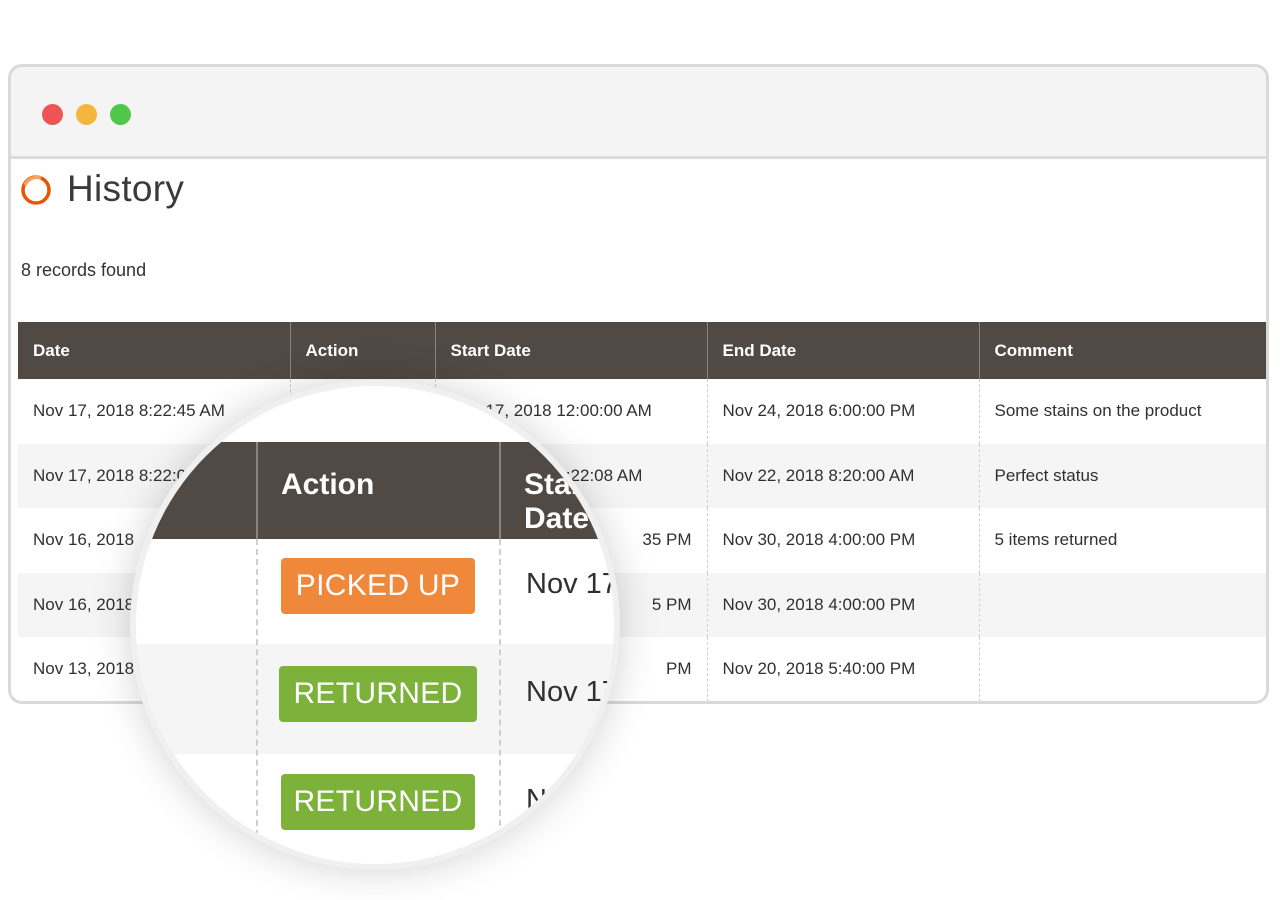 This screenshot has width=1280, height=900. I want to click on page-title: History, so click(126, 188).